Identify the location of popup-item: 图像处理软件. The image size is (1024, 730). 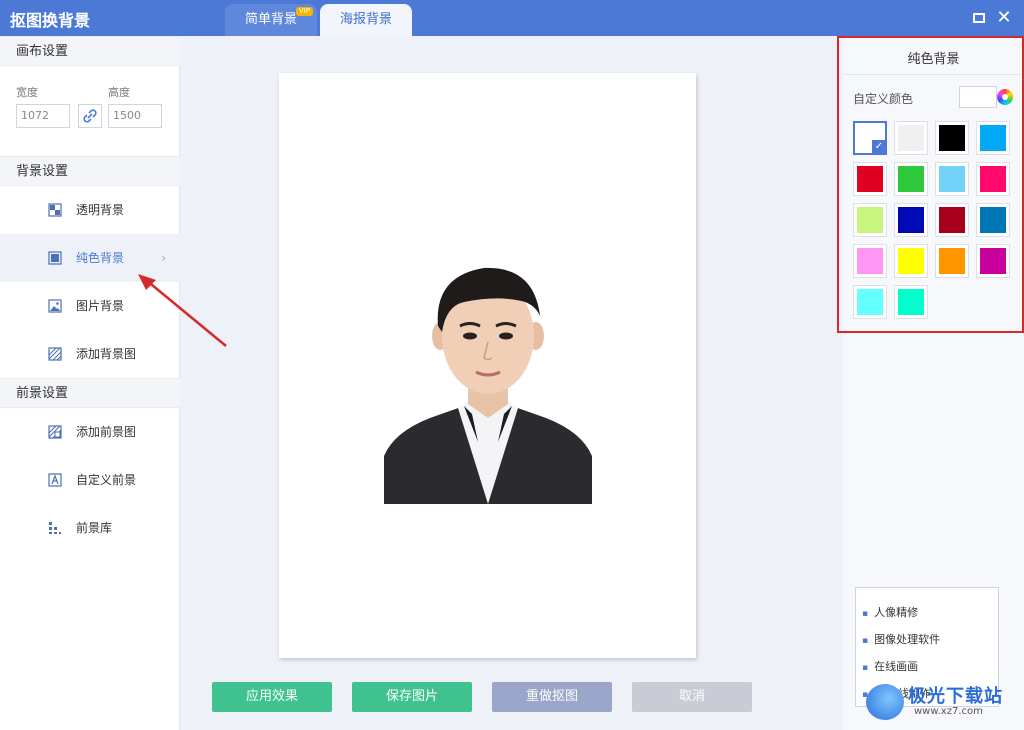
(901, 639).